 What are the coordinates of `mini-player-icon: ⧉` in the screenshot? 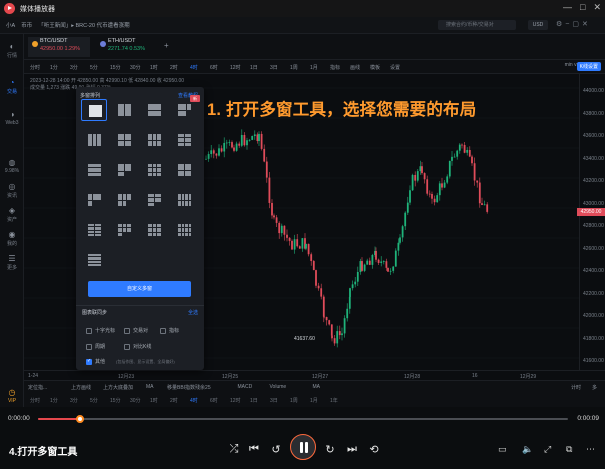 It's located at (569, 449).